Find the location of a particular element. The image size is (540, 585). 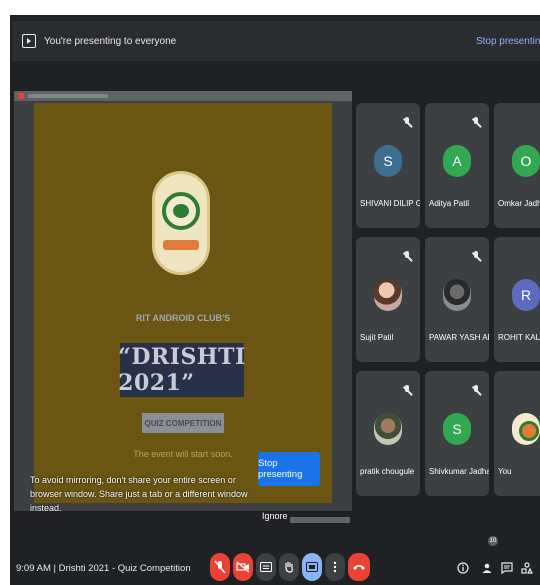

more-options-button is located at coordinates (335, 567).